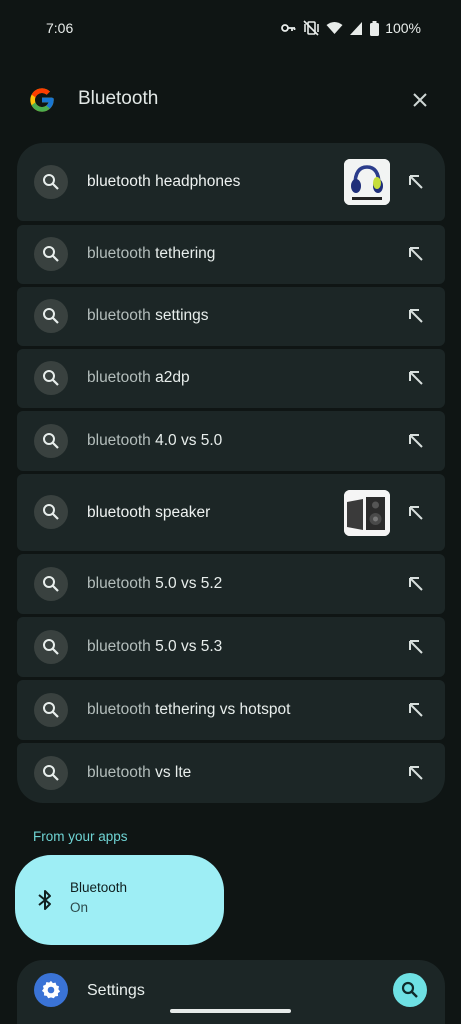  I want to click on suggestion-text: bluetooth settings, so click(148, 316).